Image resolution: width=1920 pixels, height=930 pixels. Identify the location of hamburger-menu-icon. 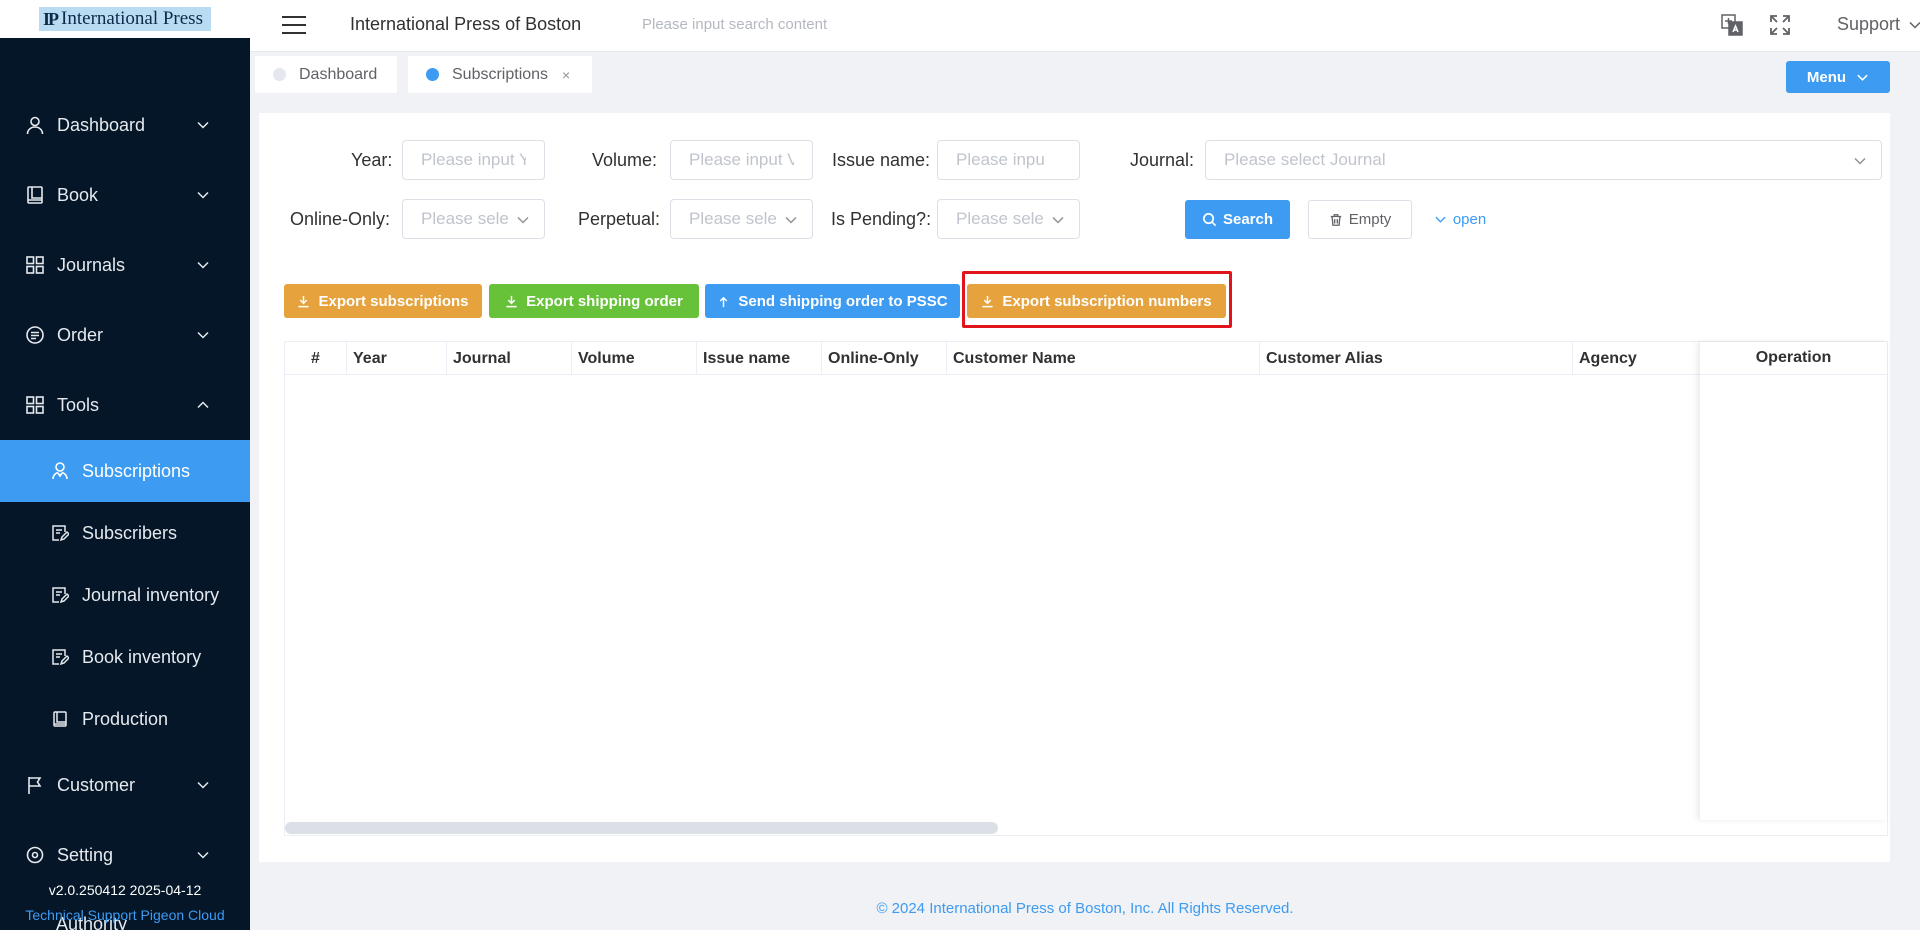
(294, 25).